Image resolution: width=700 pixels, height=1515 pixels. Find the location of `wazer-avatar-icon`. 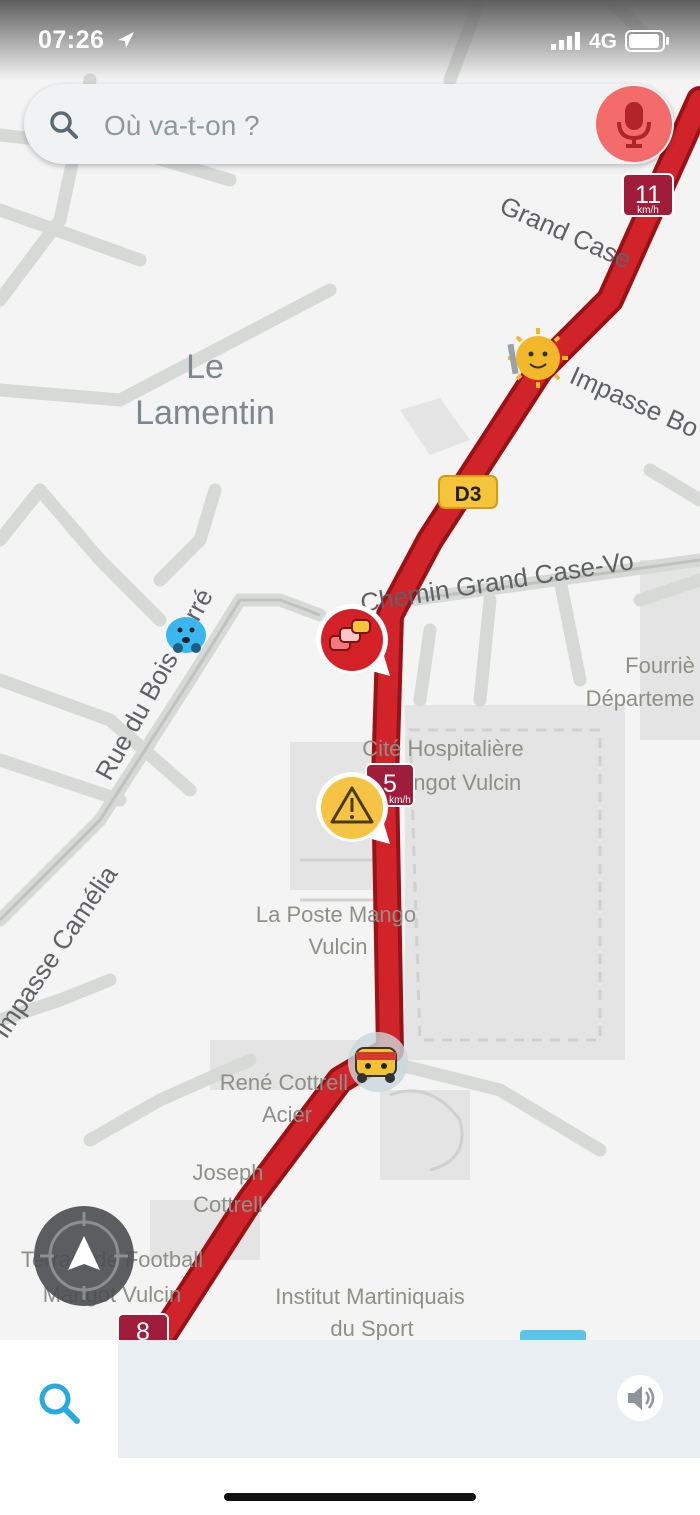

wazer-avatar-icon is located at coordinates (186, 635).